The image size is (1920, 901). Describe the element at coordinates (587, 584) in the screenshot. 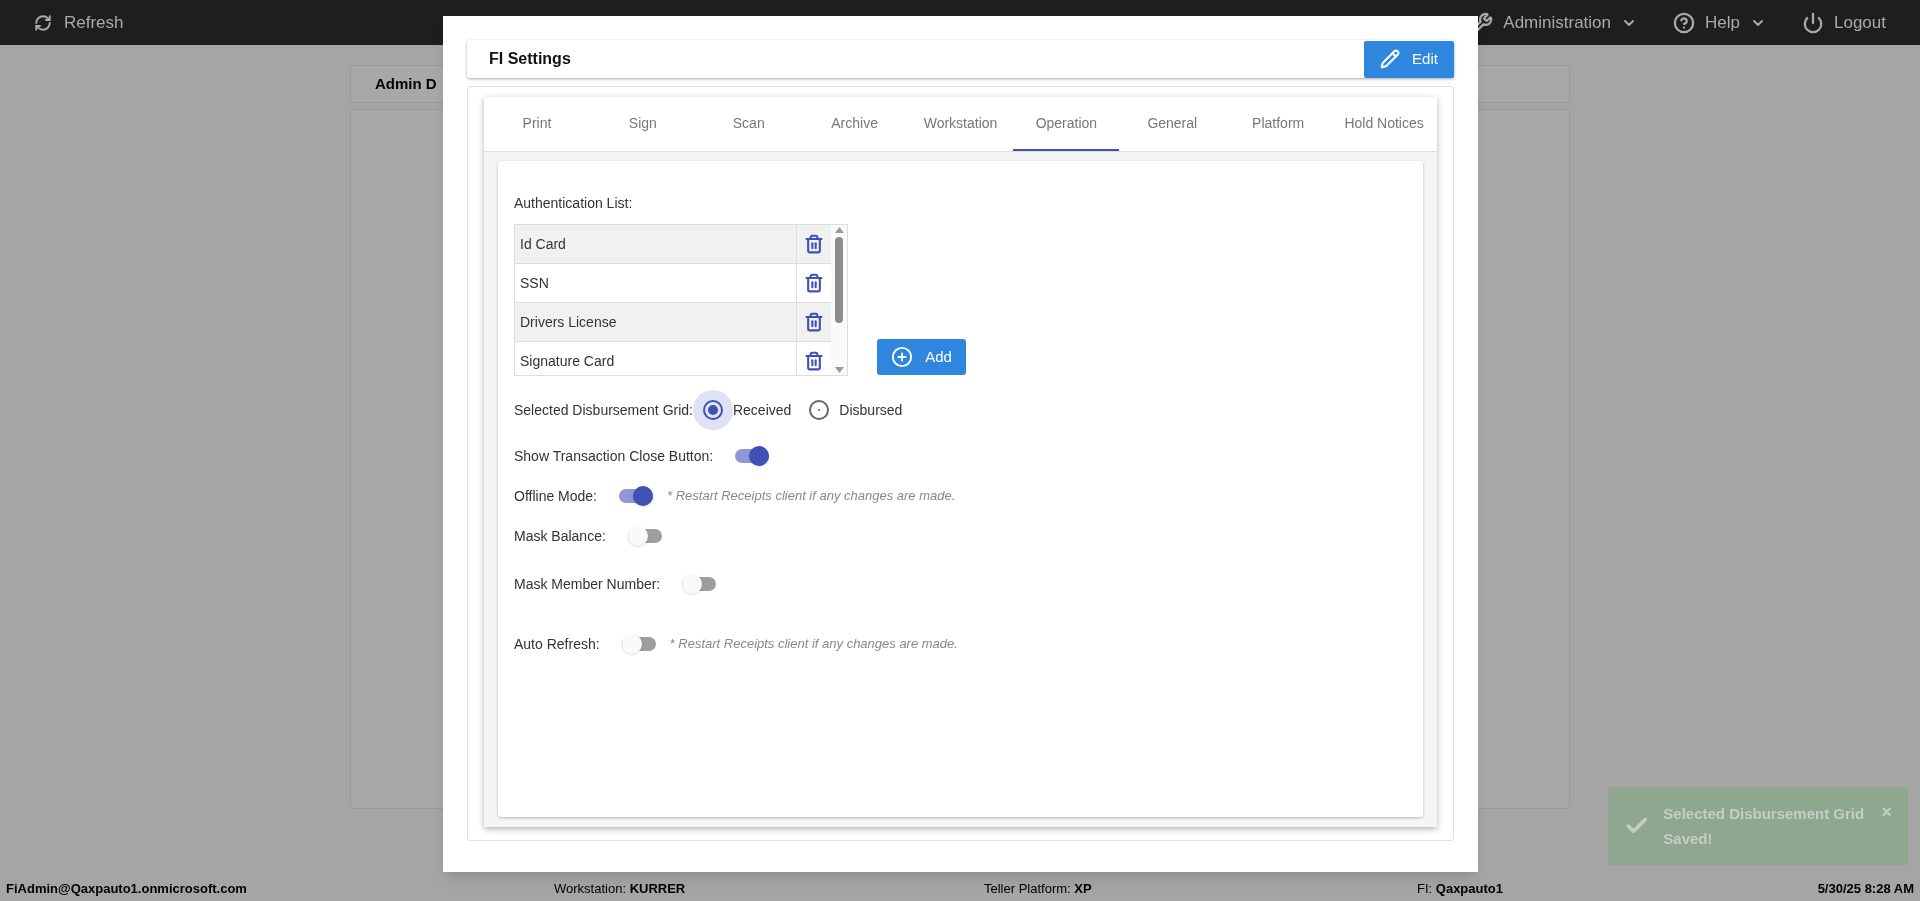

I see `toggle-label: Mask Member Number:` at that location.